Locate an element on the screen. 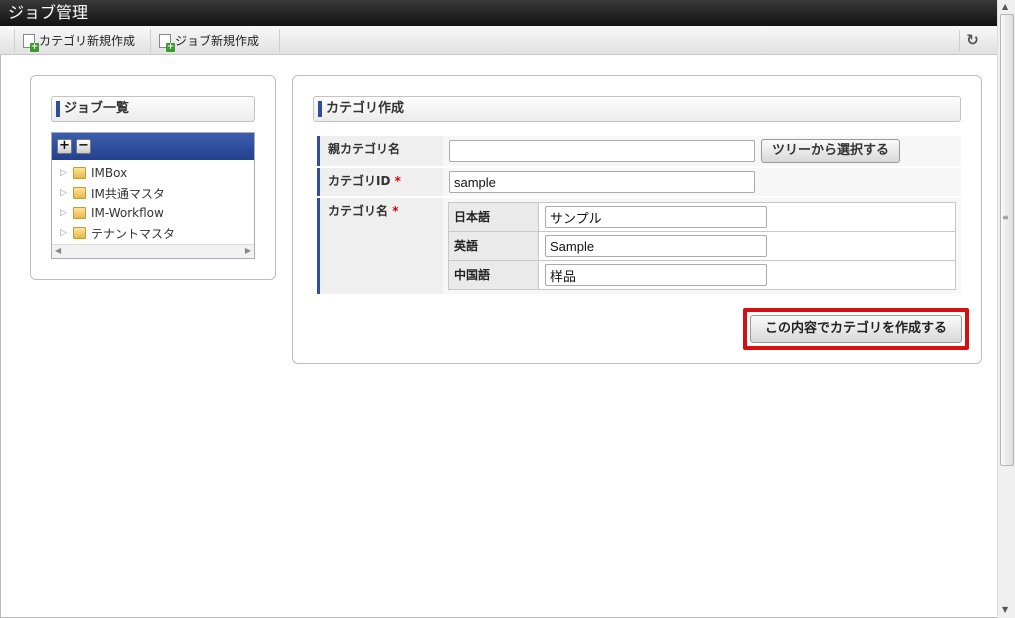  category-name-cell: 日本語 英語 中国語 is located at coordinates (702, 246).